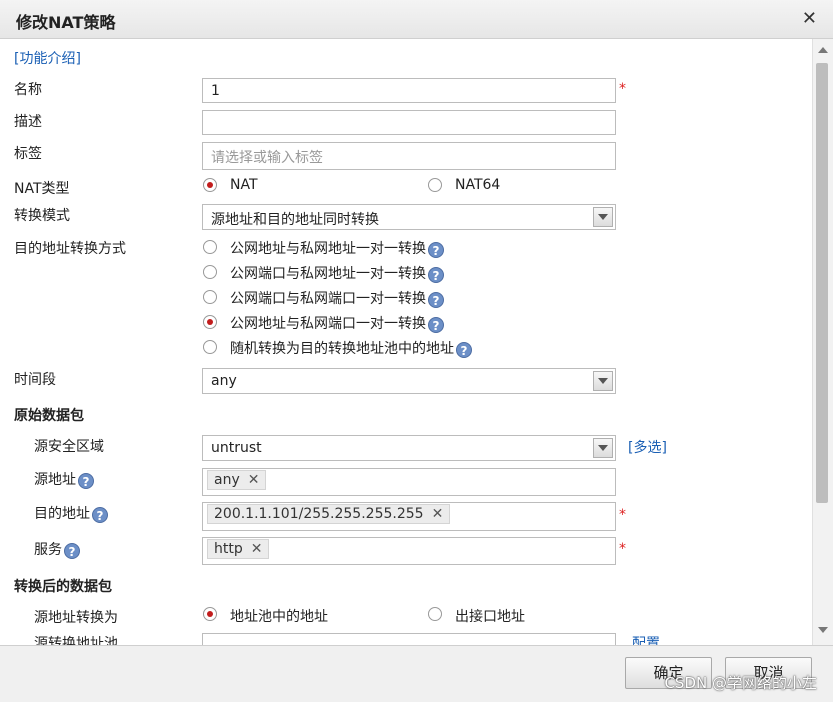 This screenshot has width=833, height=702. What do you see at coordinates (409, 156) in the screenshot?
I see `tag-input: 请选择或输入标签` at bounding box center [409, 156].